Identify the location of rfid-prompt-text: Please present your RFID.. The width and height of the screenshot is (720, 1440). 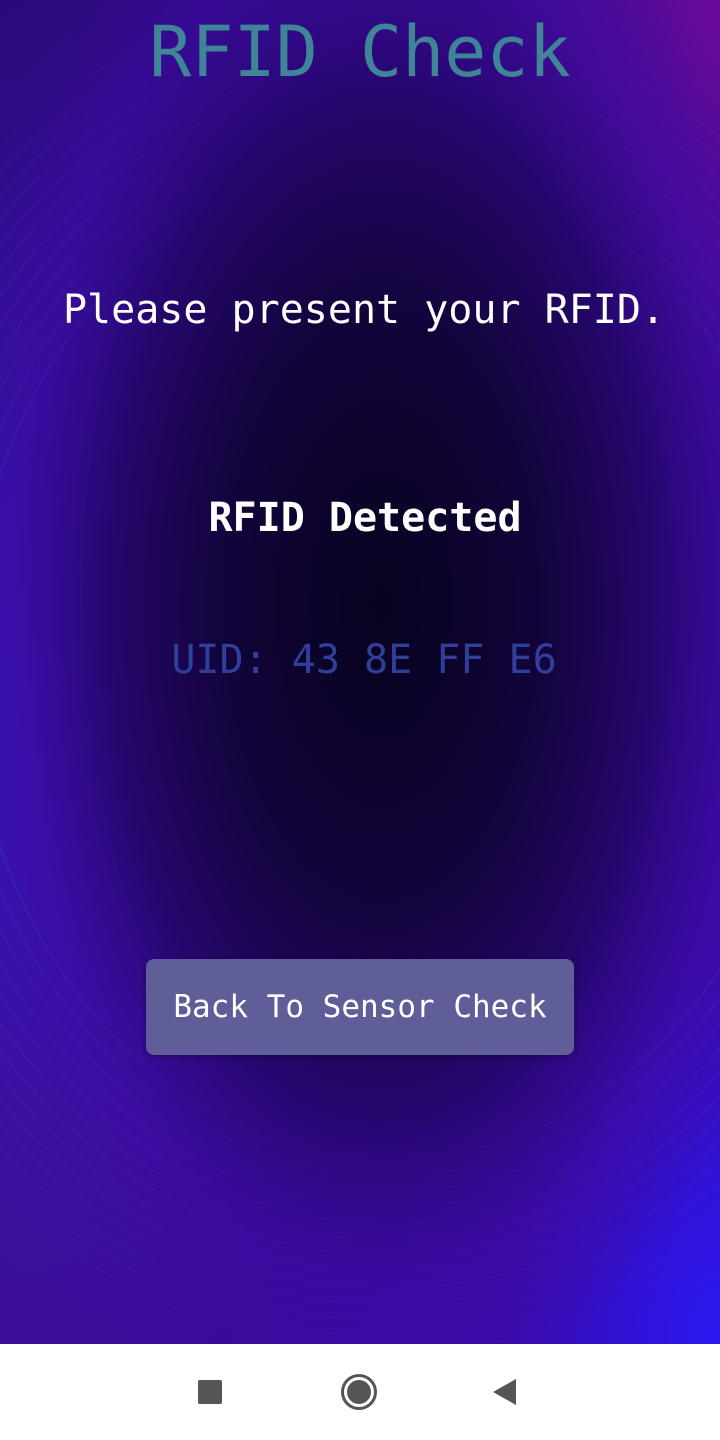
(364, 310).